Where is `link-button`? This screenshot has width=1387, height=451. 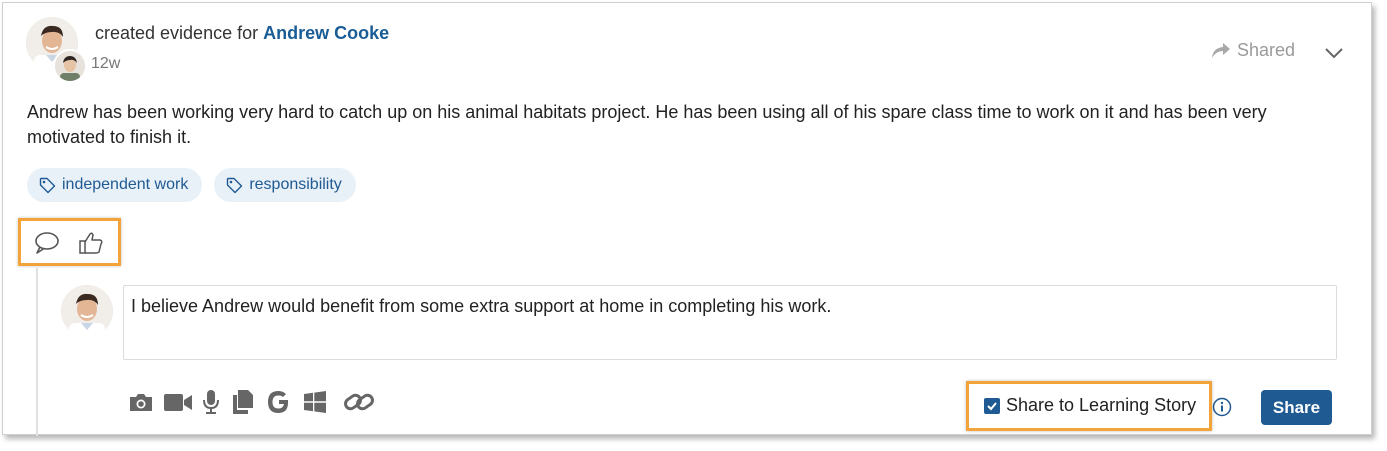
link-button is located at coordinates (359, 402).